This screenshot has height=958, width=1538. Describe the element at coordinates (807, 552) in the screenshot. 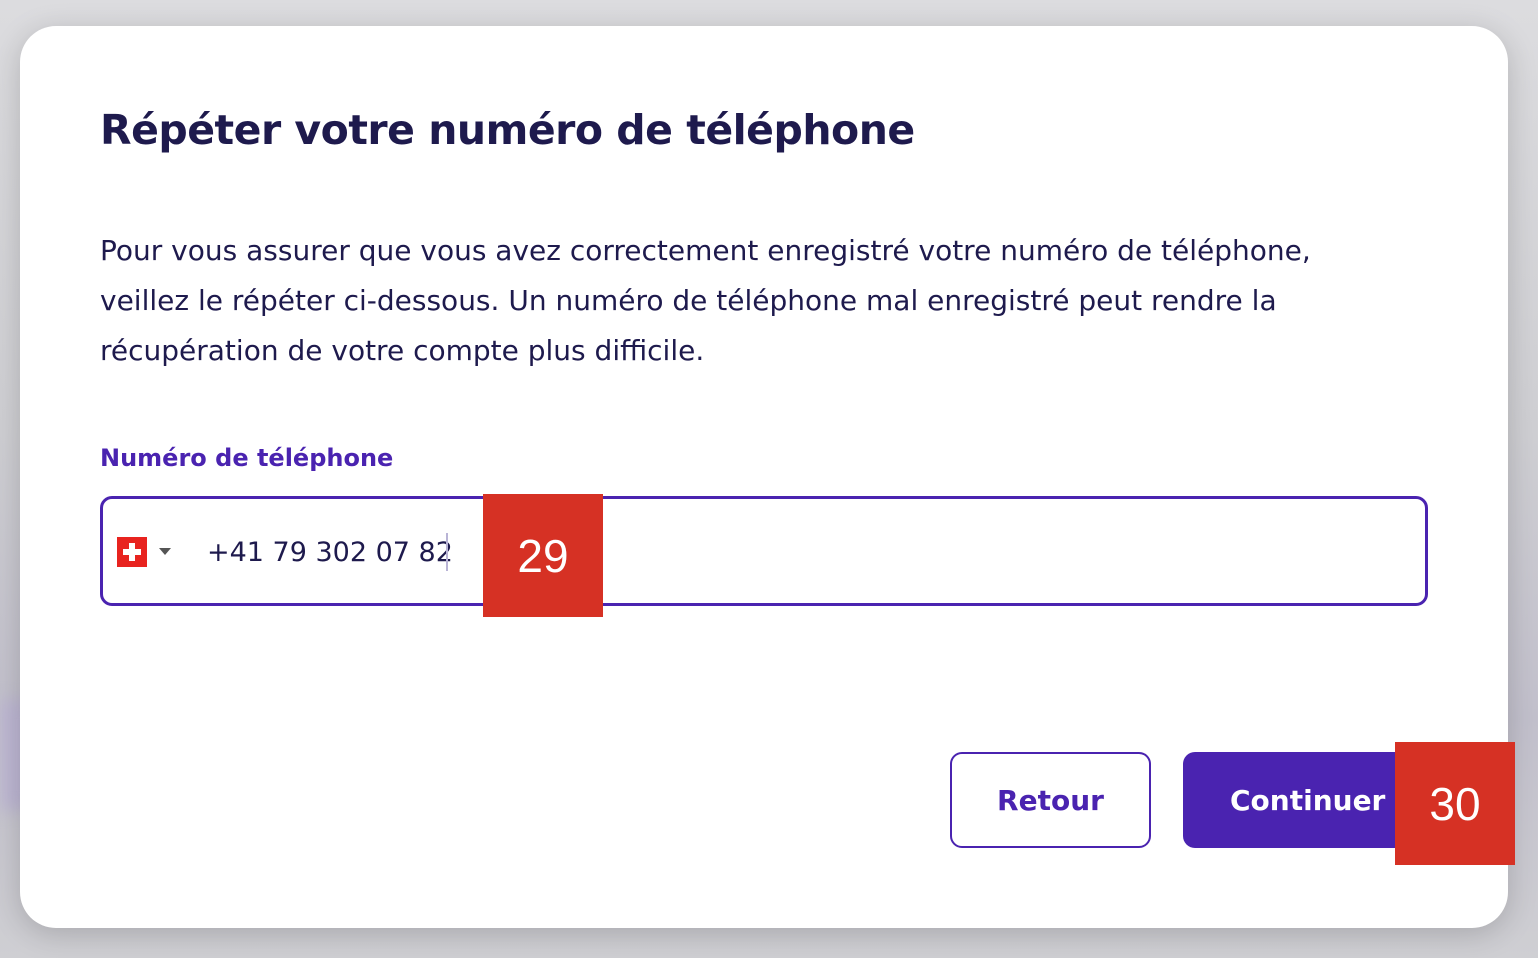

I see `phone-input` at that location.